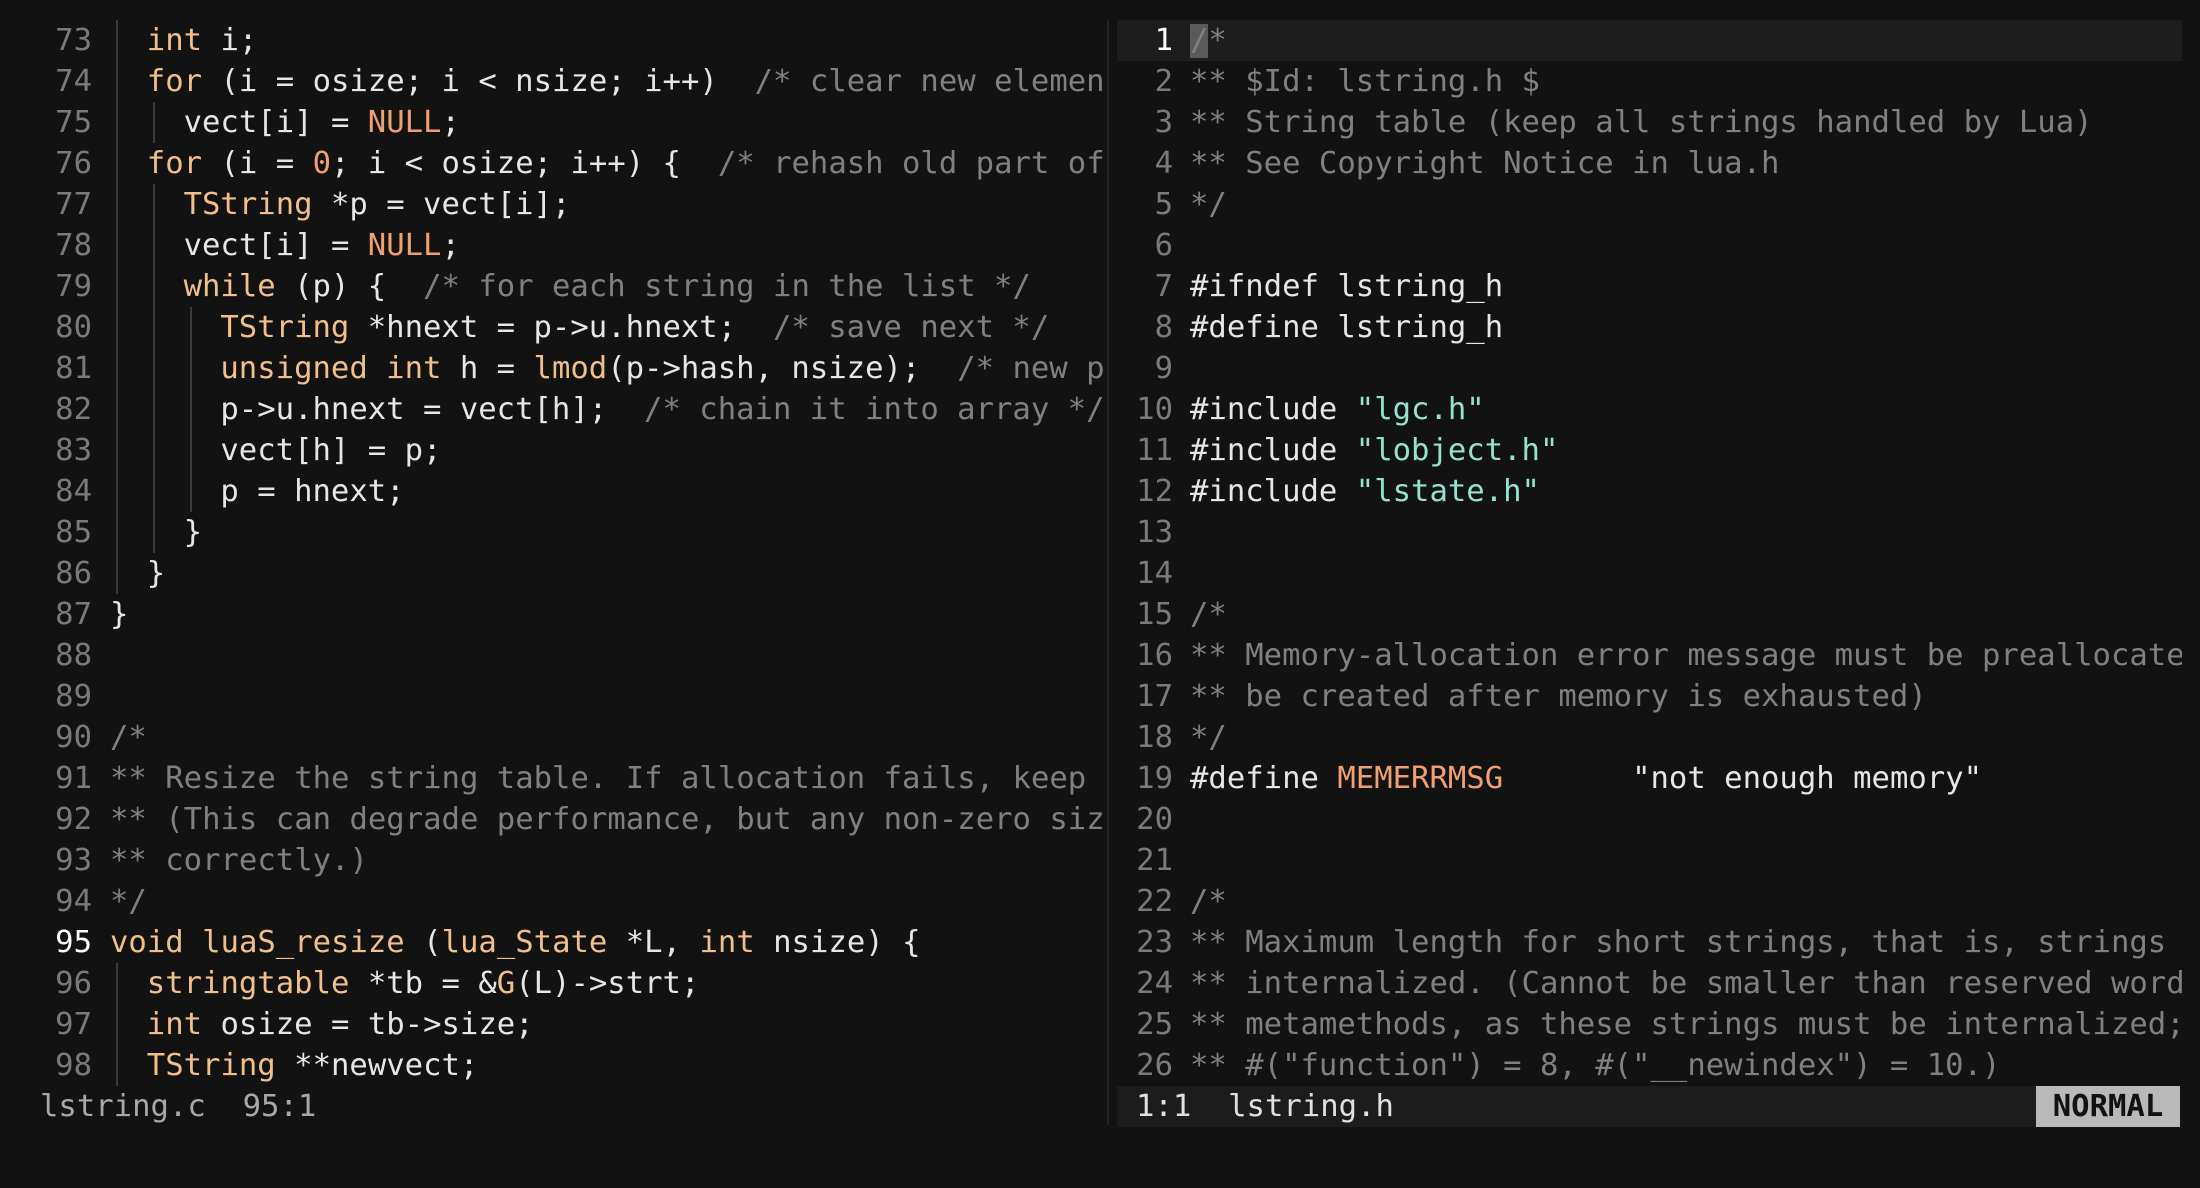 The image size is (2200, 1188). What do you see at coordinates (1649, 573) in the screenshot?
I see `code-line: 14` at bounding box center [1649, 573].